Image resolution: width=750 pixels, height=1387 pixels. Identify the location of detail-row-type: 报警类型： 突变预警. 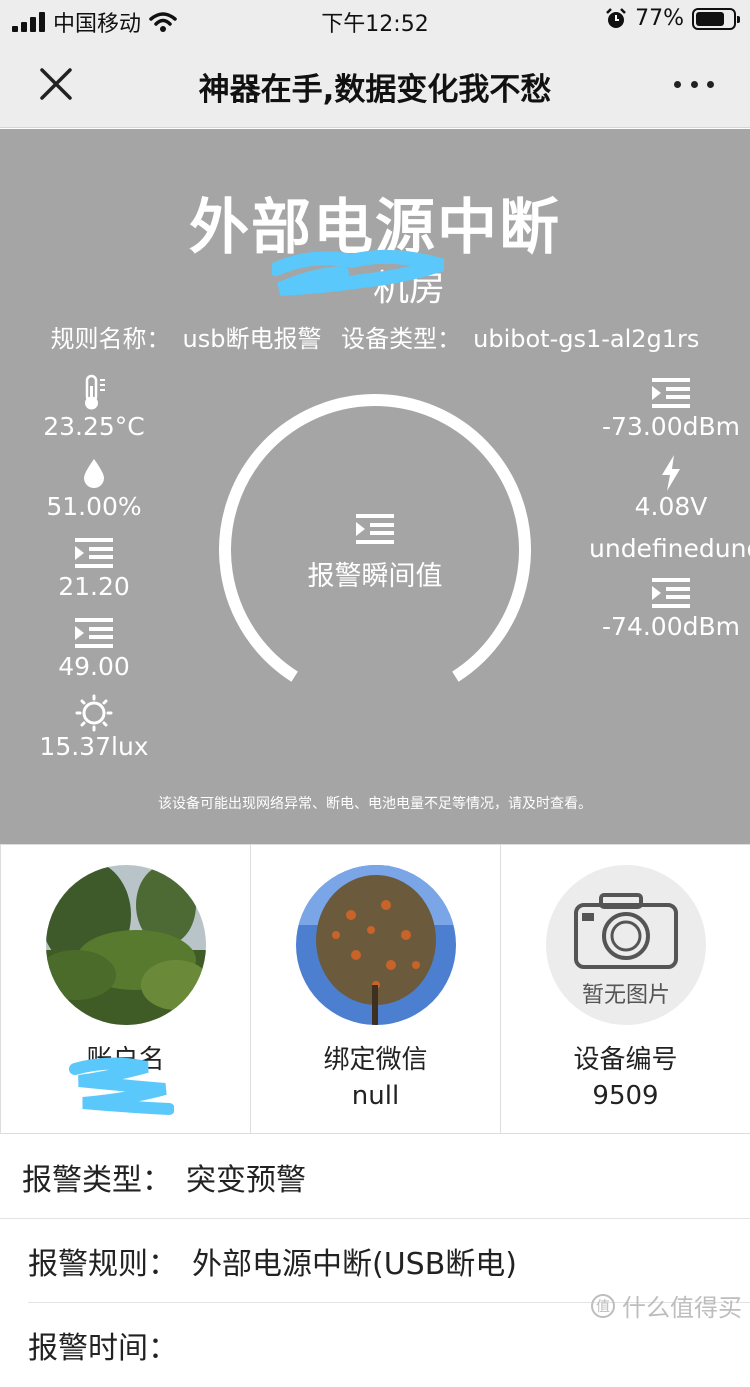
(375, 1177).